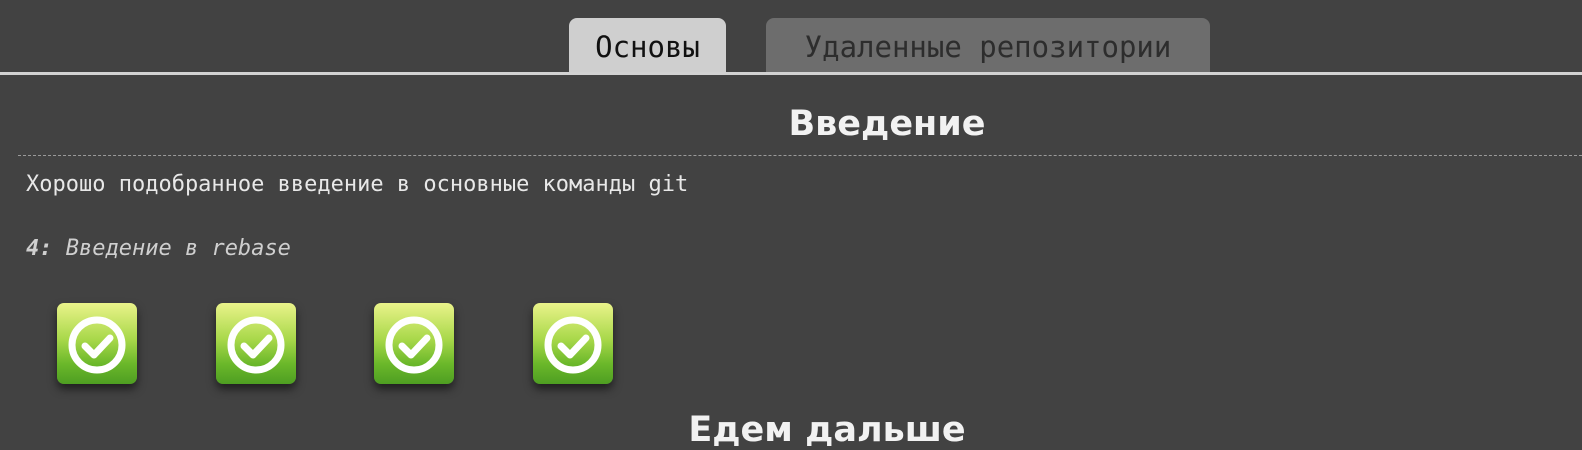 This screenshot has width=1582, height=450. I want to click on tab-basics: Основы, so click(647, 45).